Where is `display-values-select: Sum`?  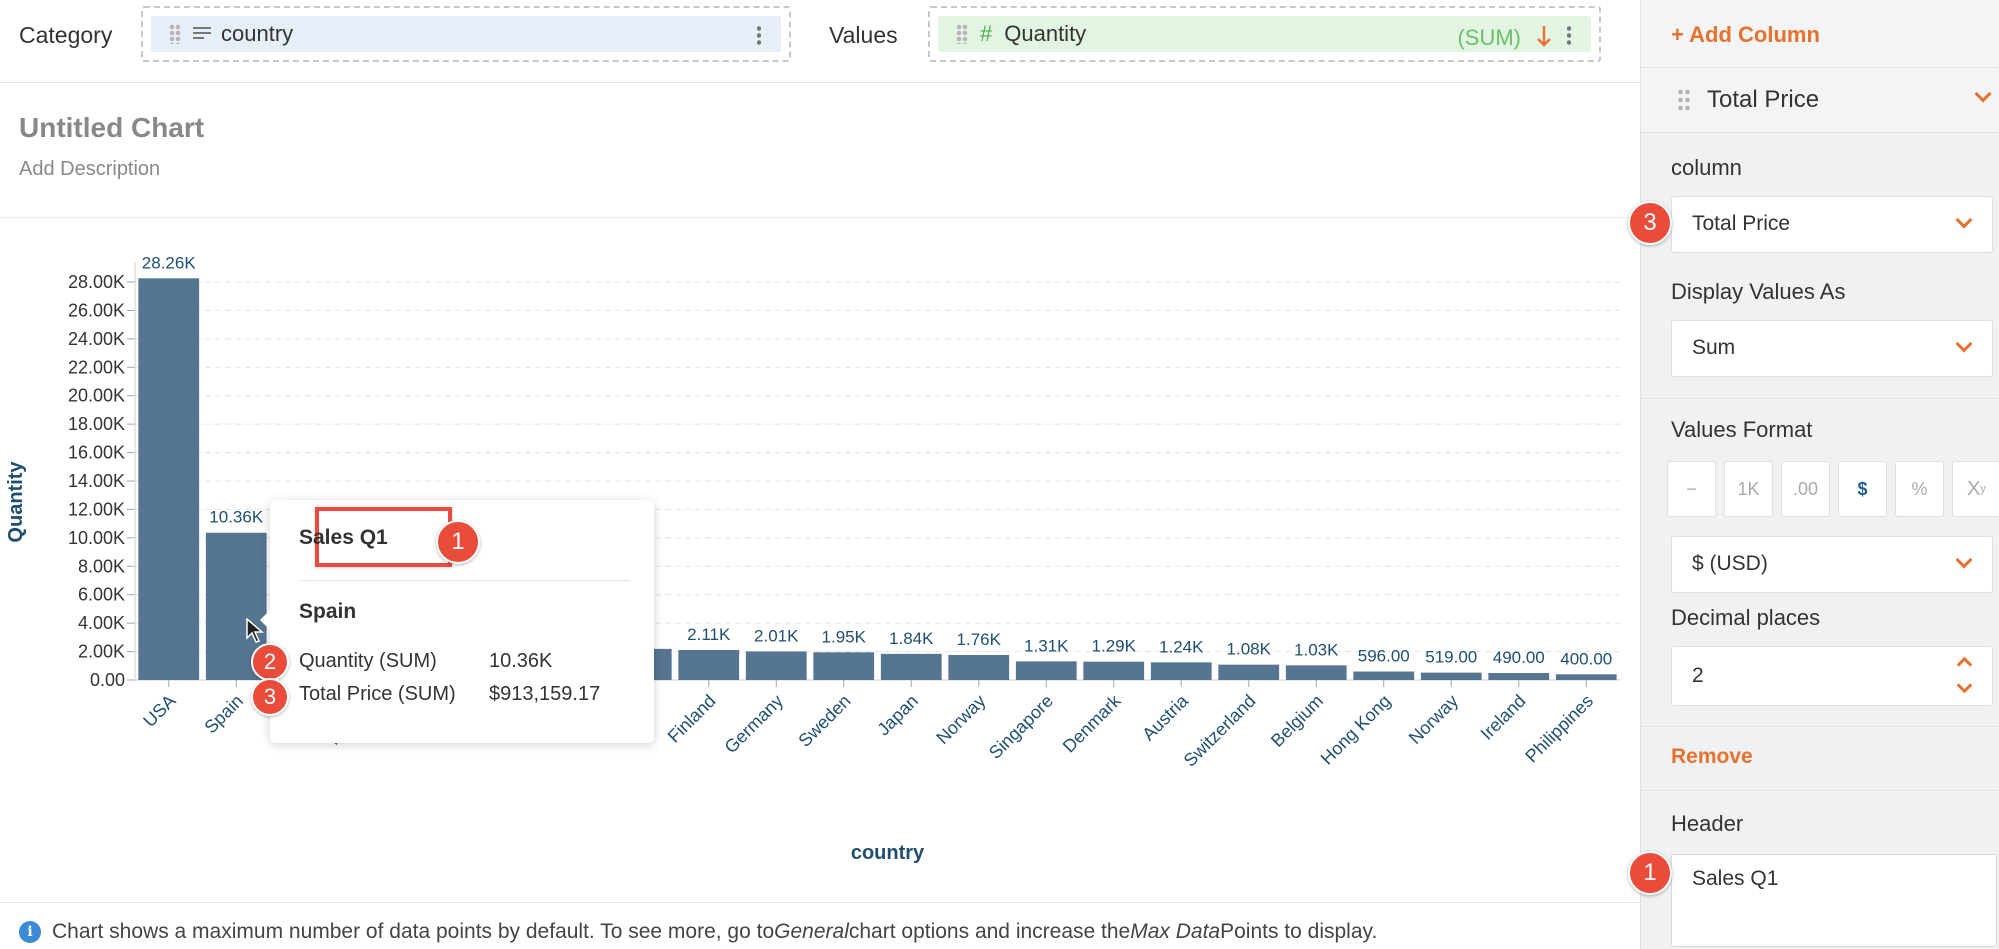 display-values-select: Sum is located at coordinates (1832, 348).